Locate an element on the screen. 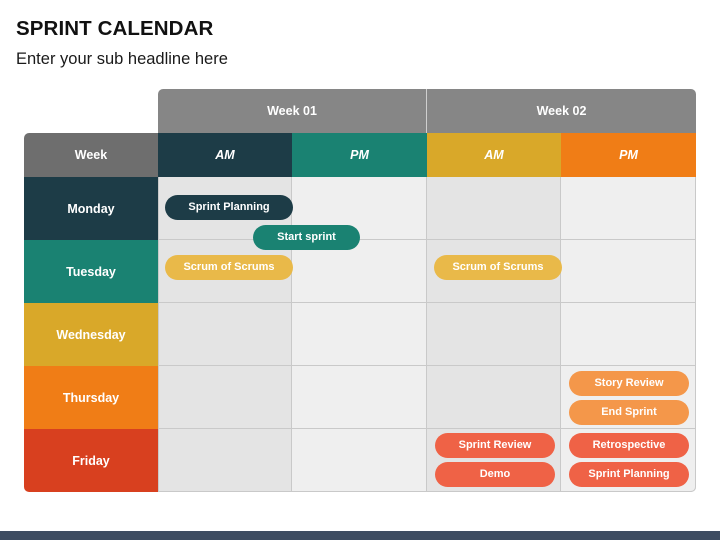  cell-friday-week1-am is located at coordinates (225, 460).